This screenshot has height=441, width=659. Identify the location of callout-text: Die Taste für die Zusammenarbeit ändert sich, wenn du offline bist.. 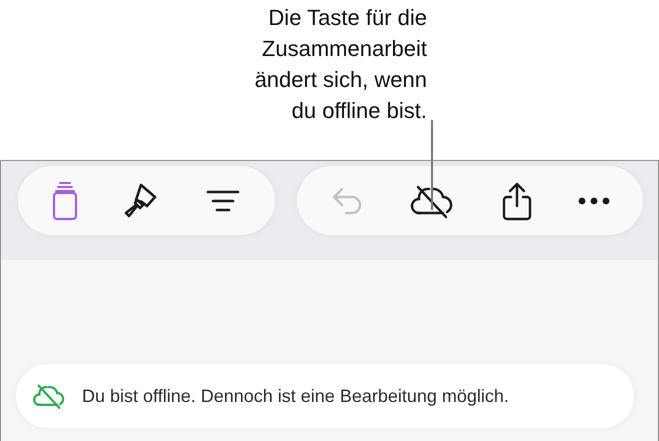
(340, 64).